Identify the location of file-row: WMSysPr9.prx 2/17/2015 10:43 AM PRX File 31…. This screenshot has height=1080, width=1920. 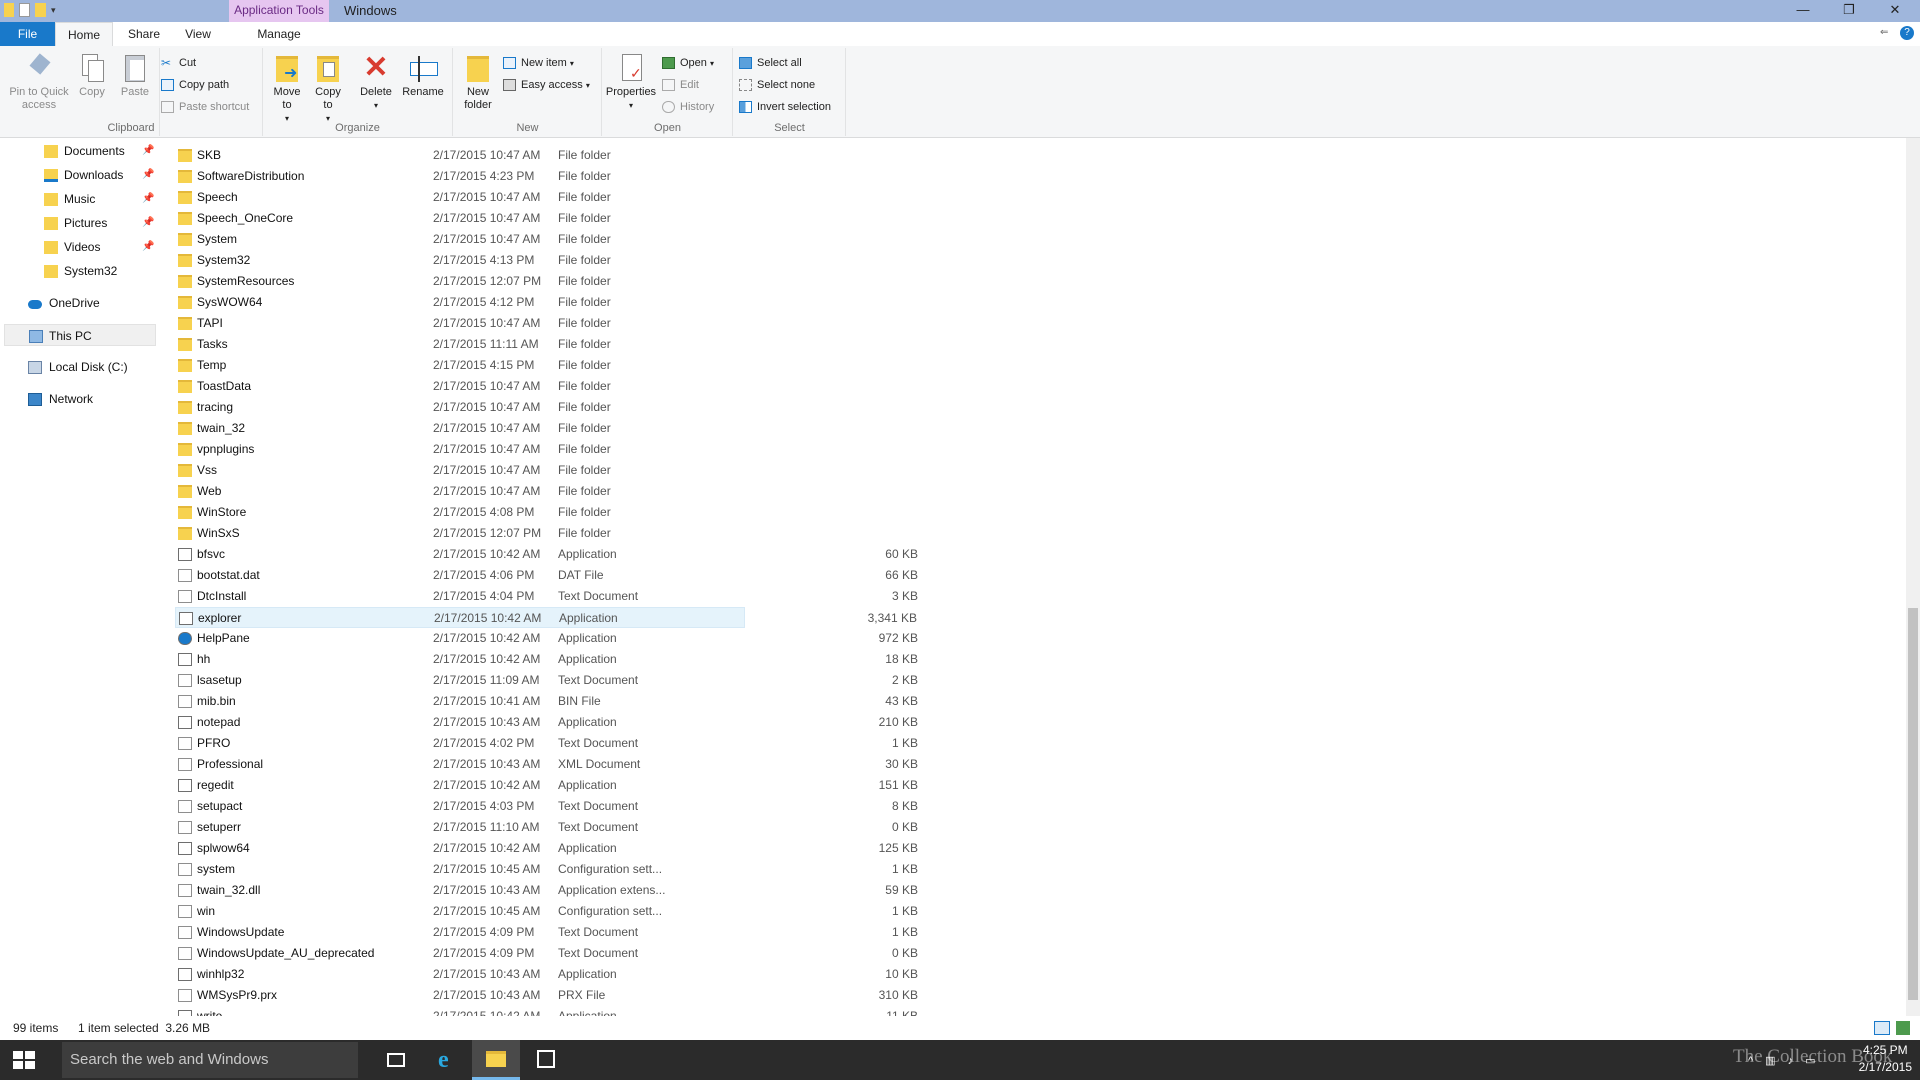
(546, 995).